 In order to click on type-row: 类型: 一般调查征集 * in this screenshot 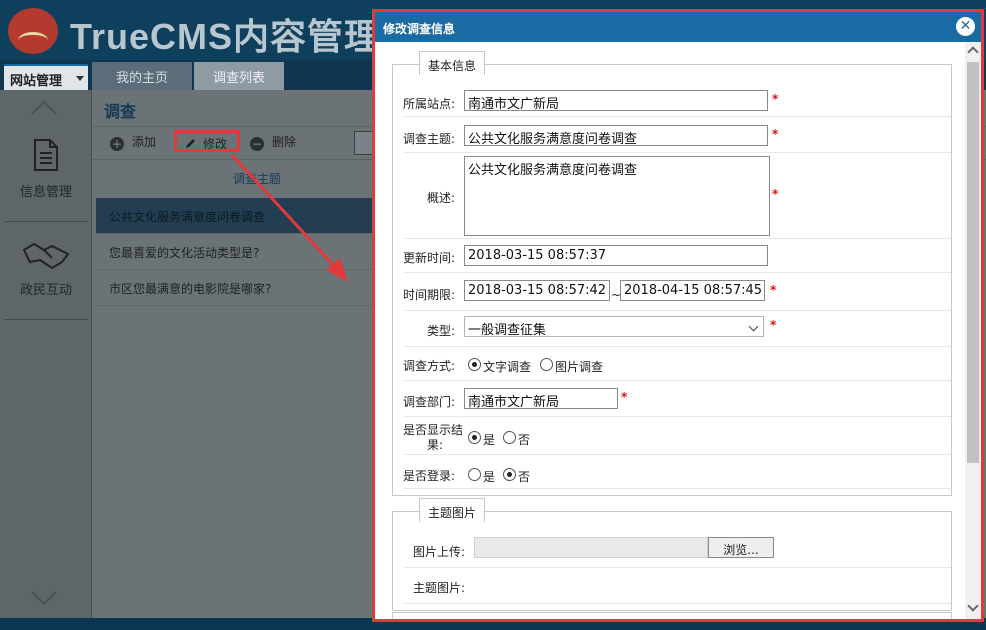, I will do `click(677, 329)`.